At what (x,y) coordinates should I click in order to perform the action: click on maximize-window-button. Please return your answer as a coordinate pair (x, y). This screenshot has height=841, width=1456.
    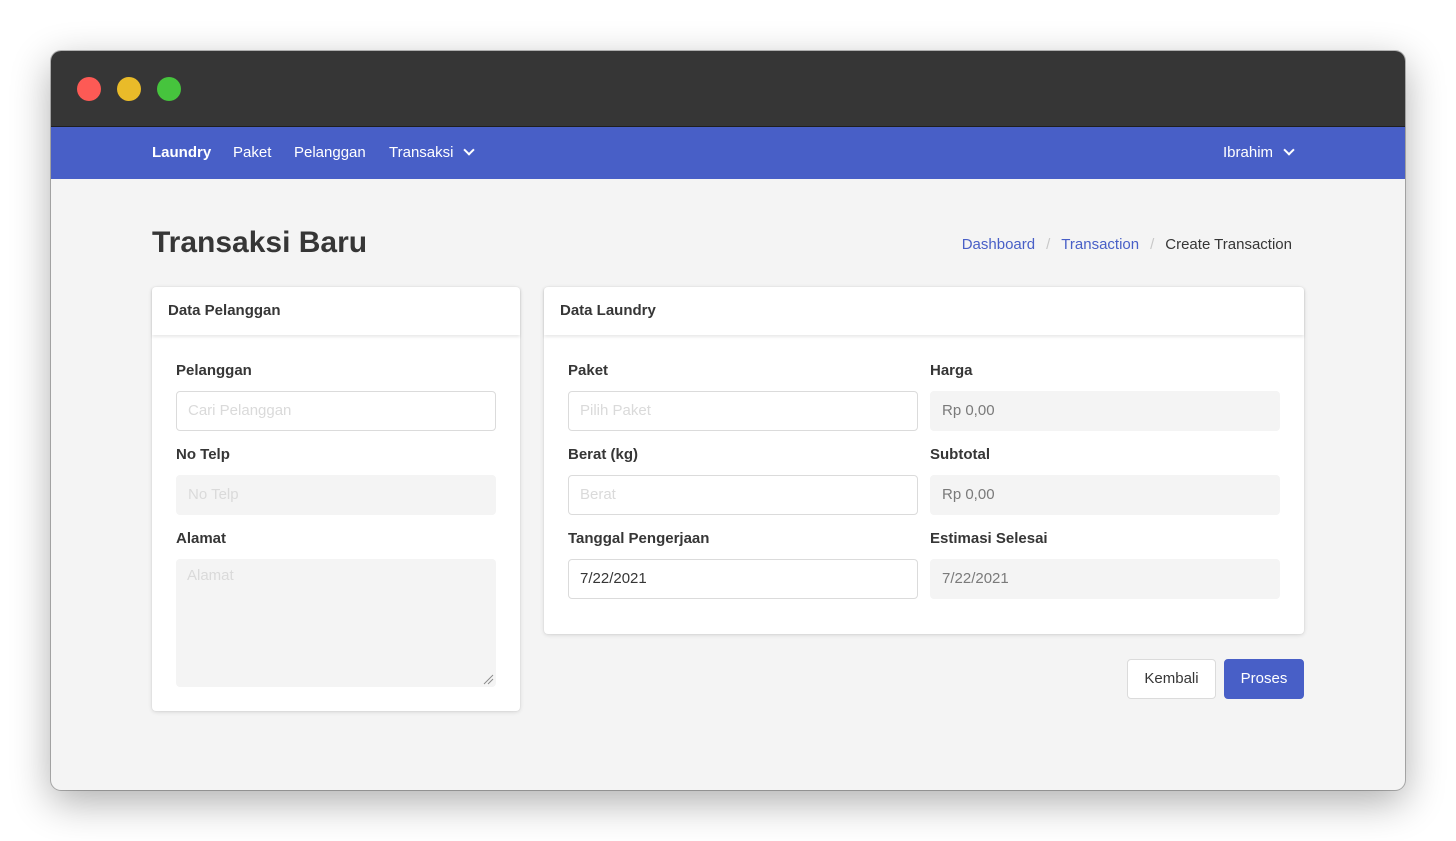
    Looking at the image, I should click on (169, 89).